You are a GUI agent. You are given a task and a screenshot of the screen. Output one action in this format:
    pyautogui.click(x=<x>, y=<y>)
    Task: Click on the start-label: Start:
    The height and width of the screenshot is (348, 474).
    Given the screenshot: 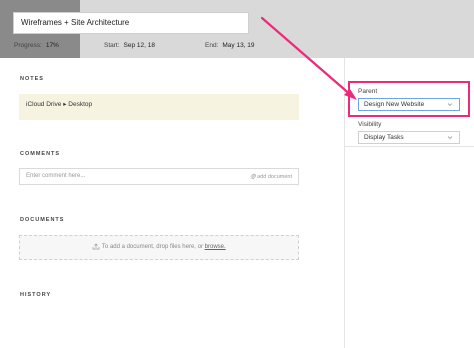 What is the action you would take?
    pyautogui.click(x=112, y=45)
    